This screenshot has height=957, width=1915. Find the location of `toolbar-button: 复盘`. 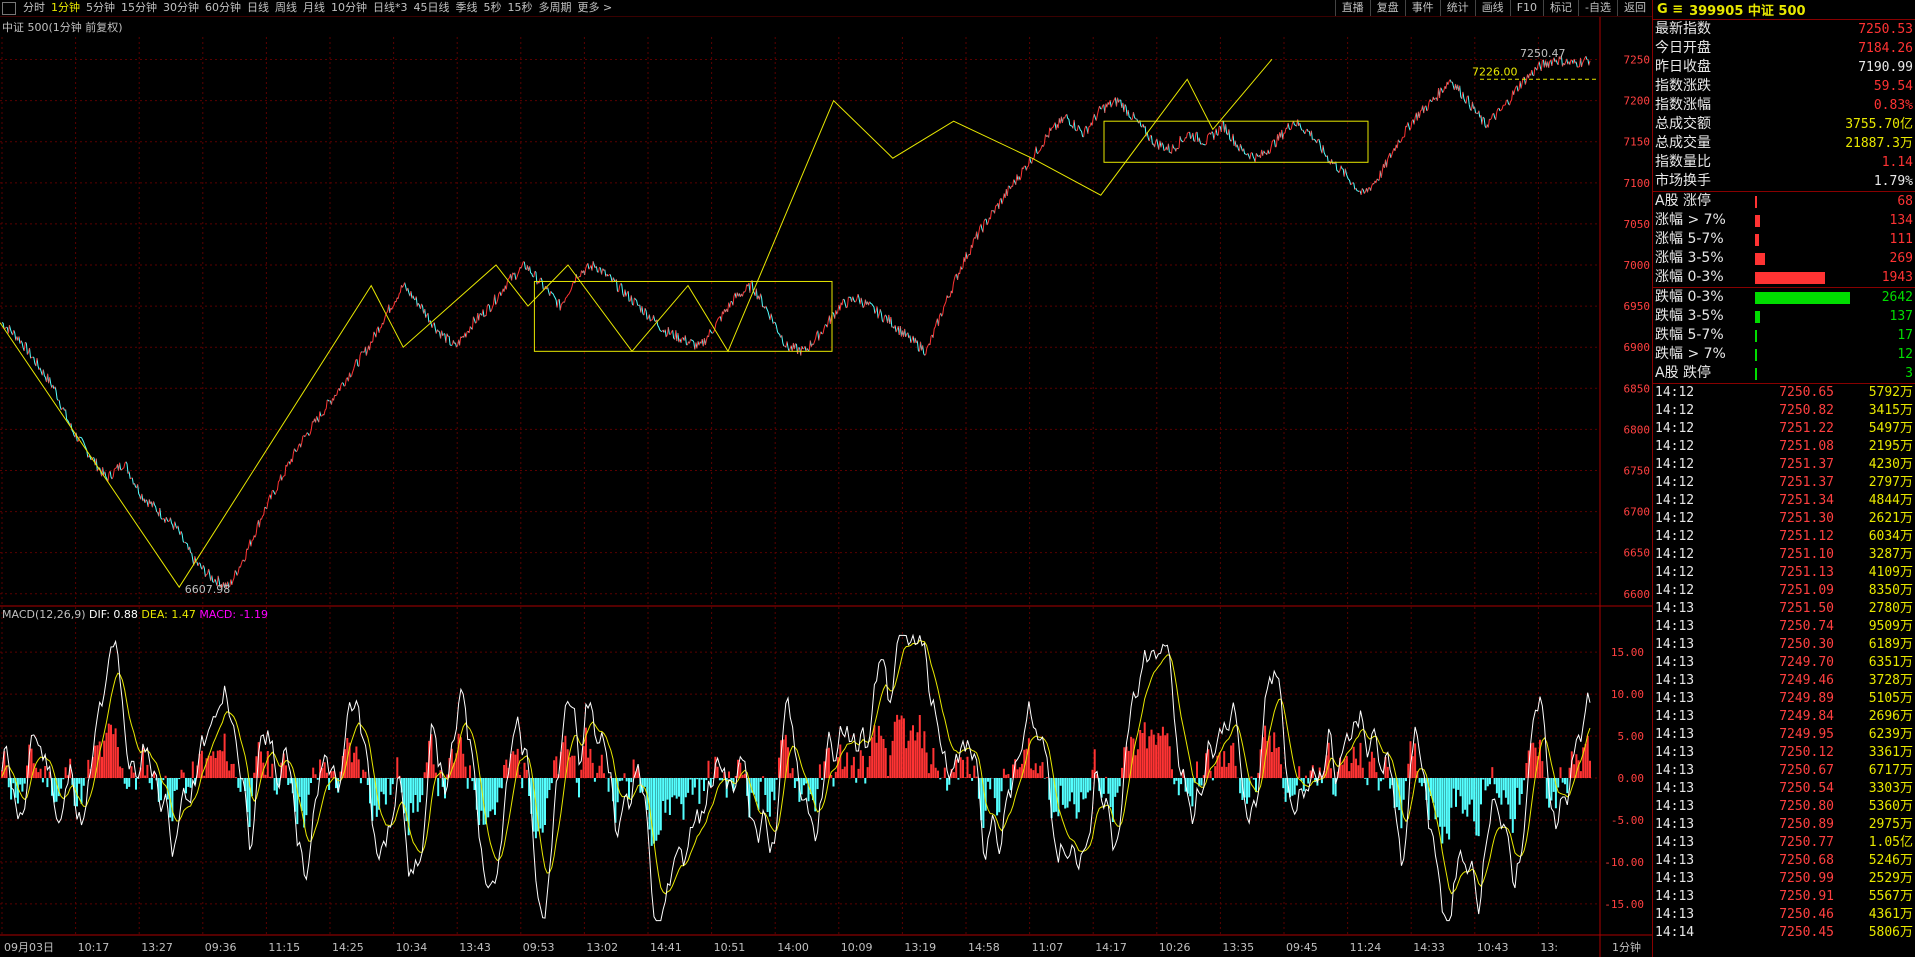

toolbar-button: 复盘 is located at coordinates (1387, 8).